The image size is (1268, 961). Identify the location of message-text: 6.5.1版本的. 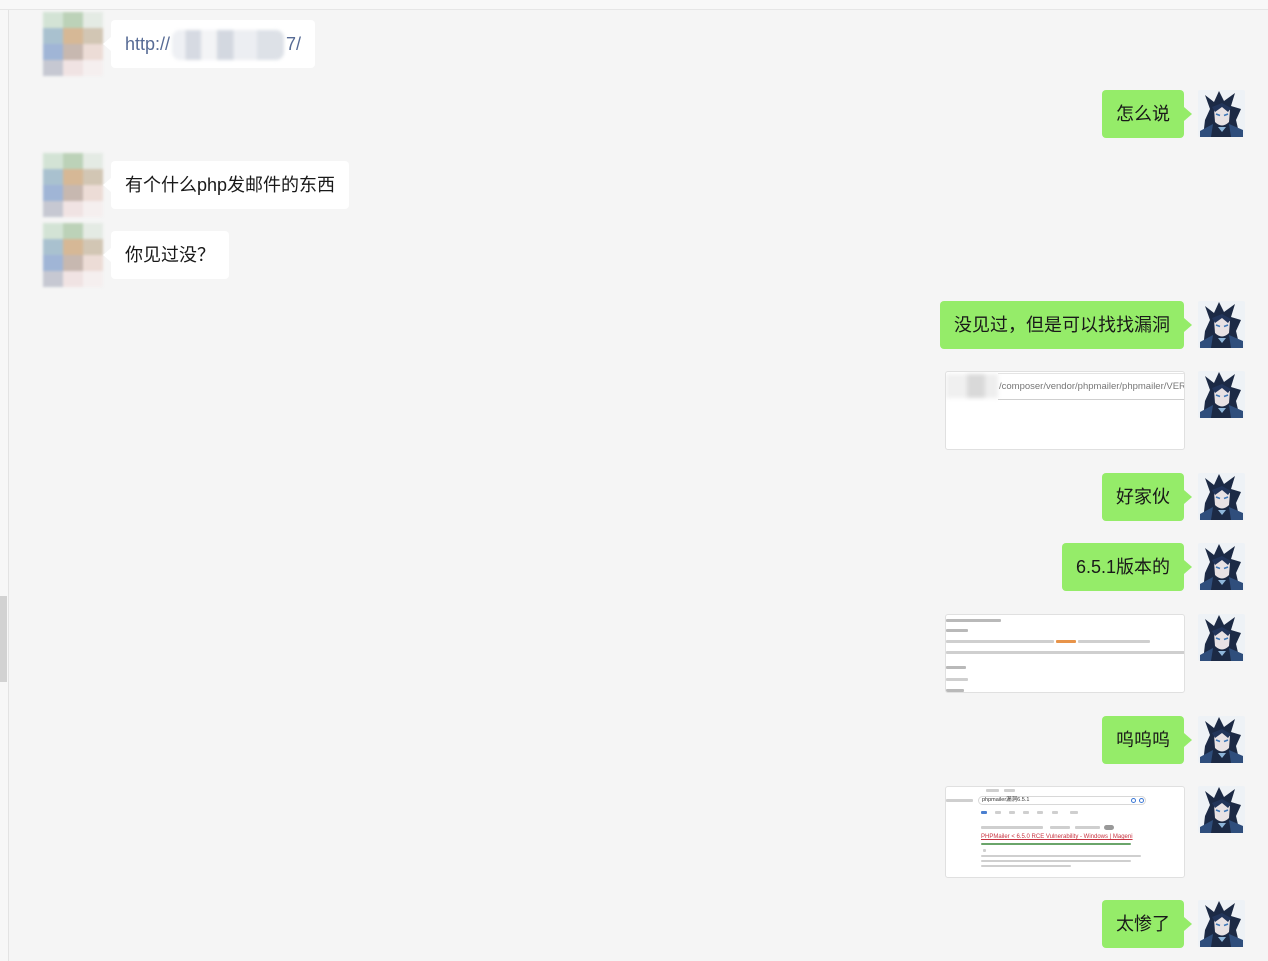
(1122, 567).